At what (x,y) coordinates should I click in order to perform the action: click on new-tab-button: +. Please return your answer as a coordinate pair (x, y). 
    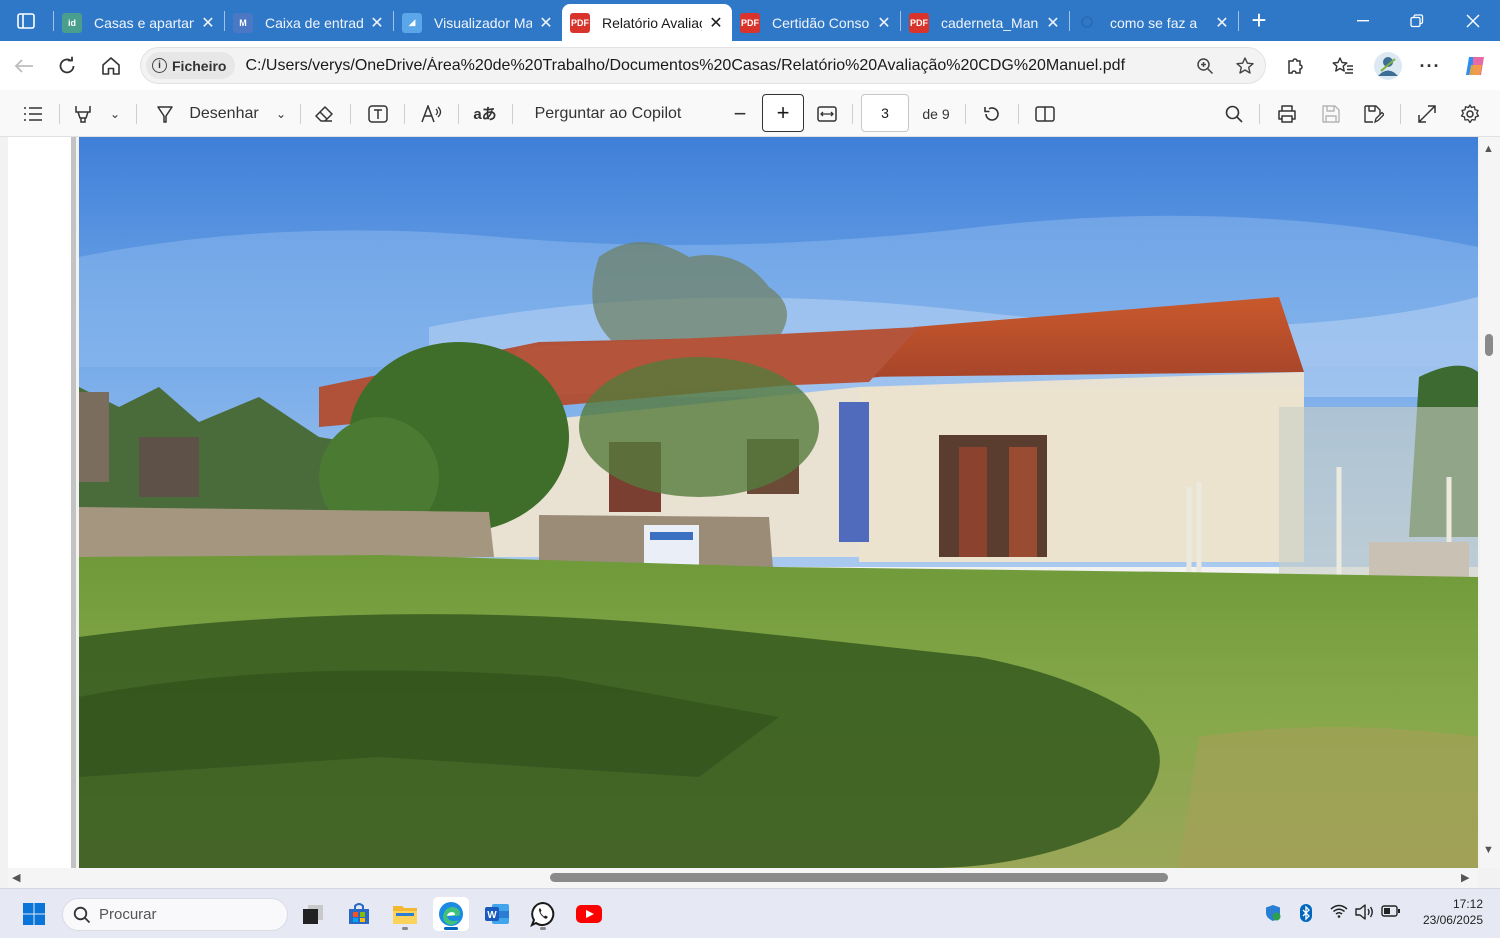
    Looking at the image, I should click on (1259, 20).